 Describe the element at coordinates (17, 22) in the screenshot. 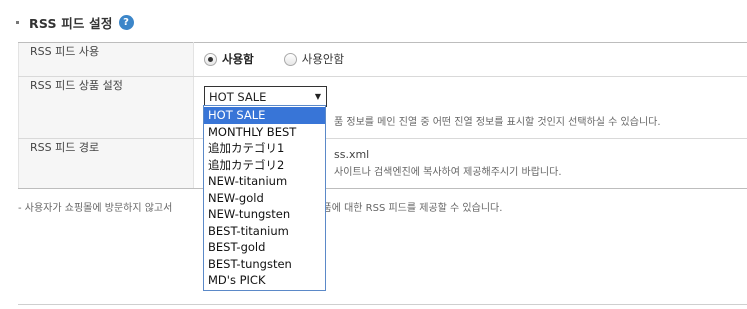

I see `bullet-icon` at that location.